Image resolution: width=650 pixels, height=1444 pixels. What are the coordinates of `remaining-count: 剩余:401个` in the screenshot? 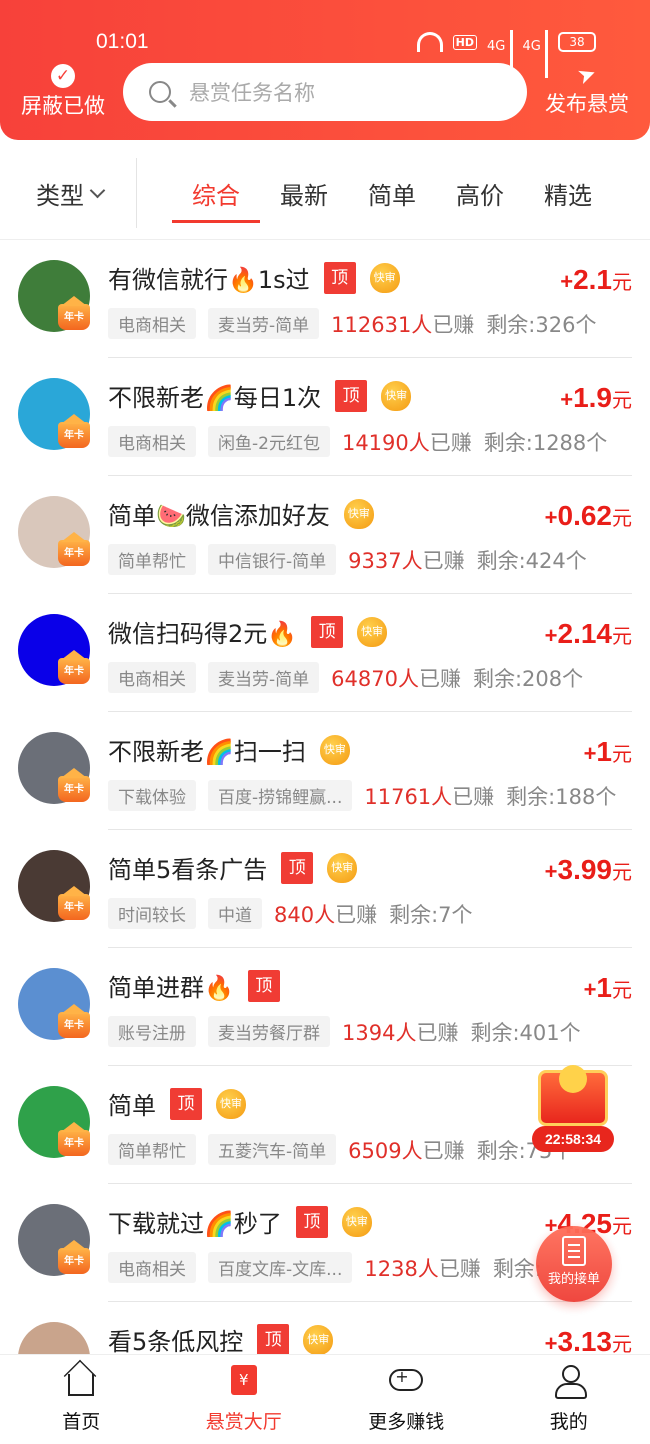 It's located at (525, 1032).